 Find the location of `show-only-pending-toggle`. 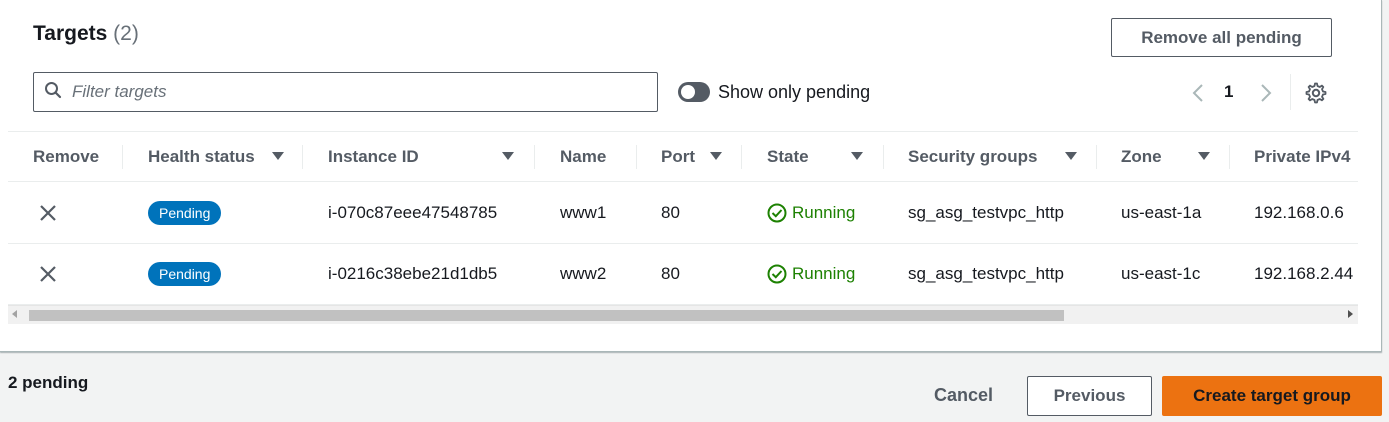

show-only-pending-toggle is located at coordinates (694, 92).